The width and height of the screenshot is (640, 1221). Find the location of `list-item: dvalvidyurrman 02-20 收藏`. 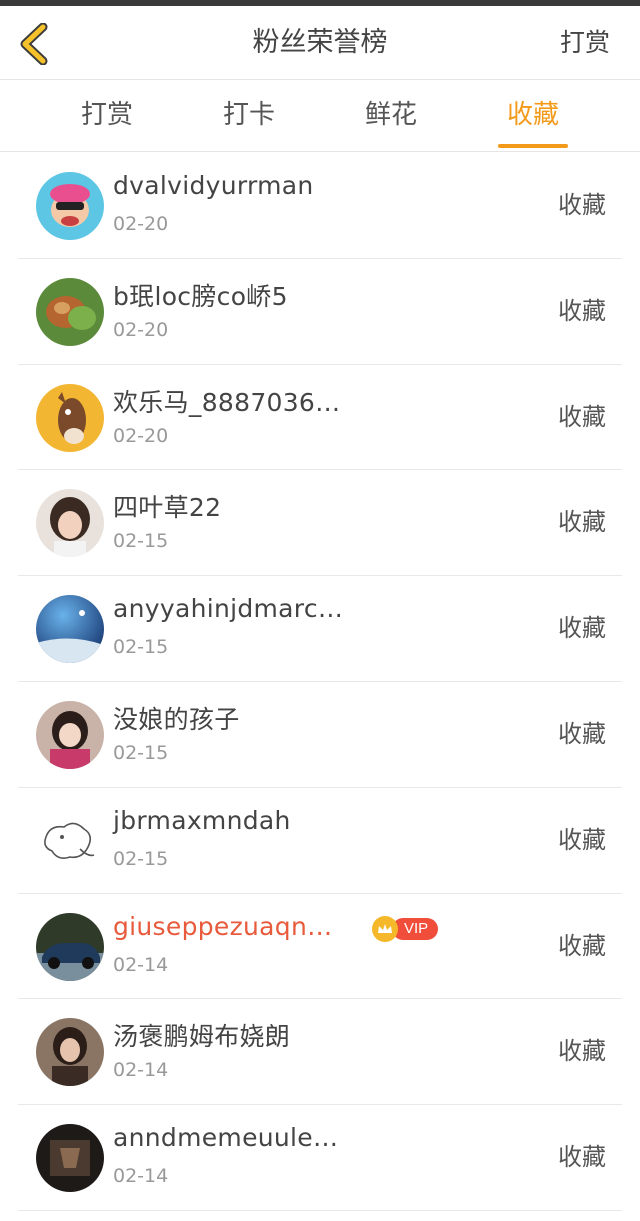

list-item: dvalvidyurrman 02-20 收藏 is located at coordinates (320, 206).